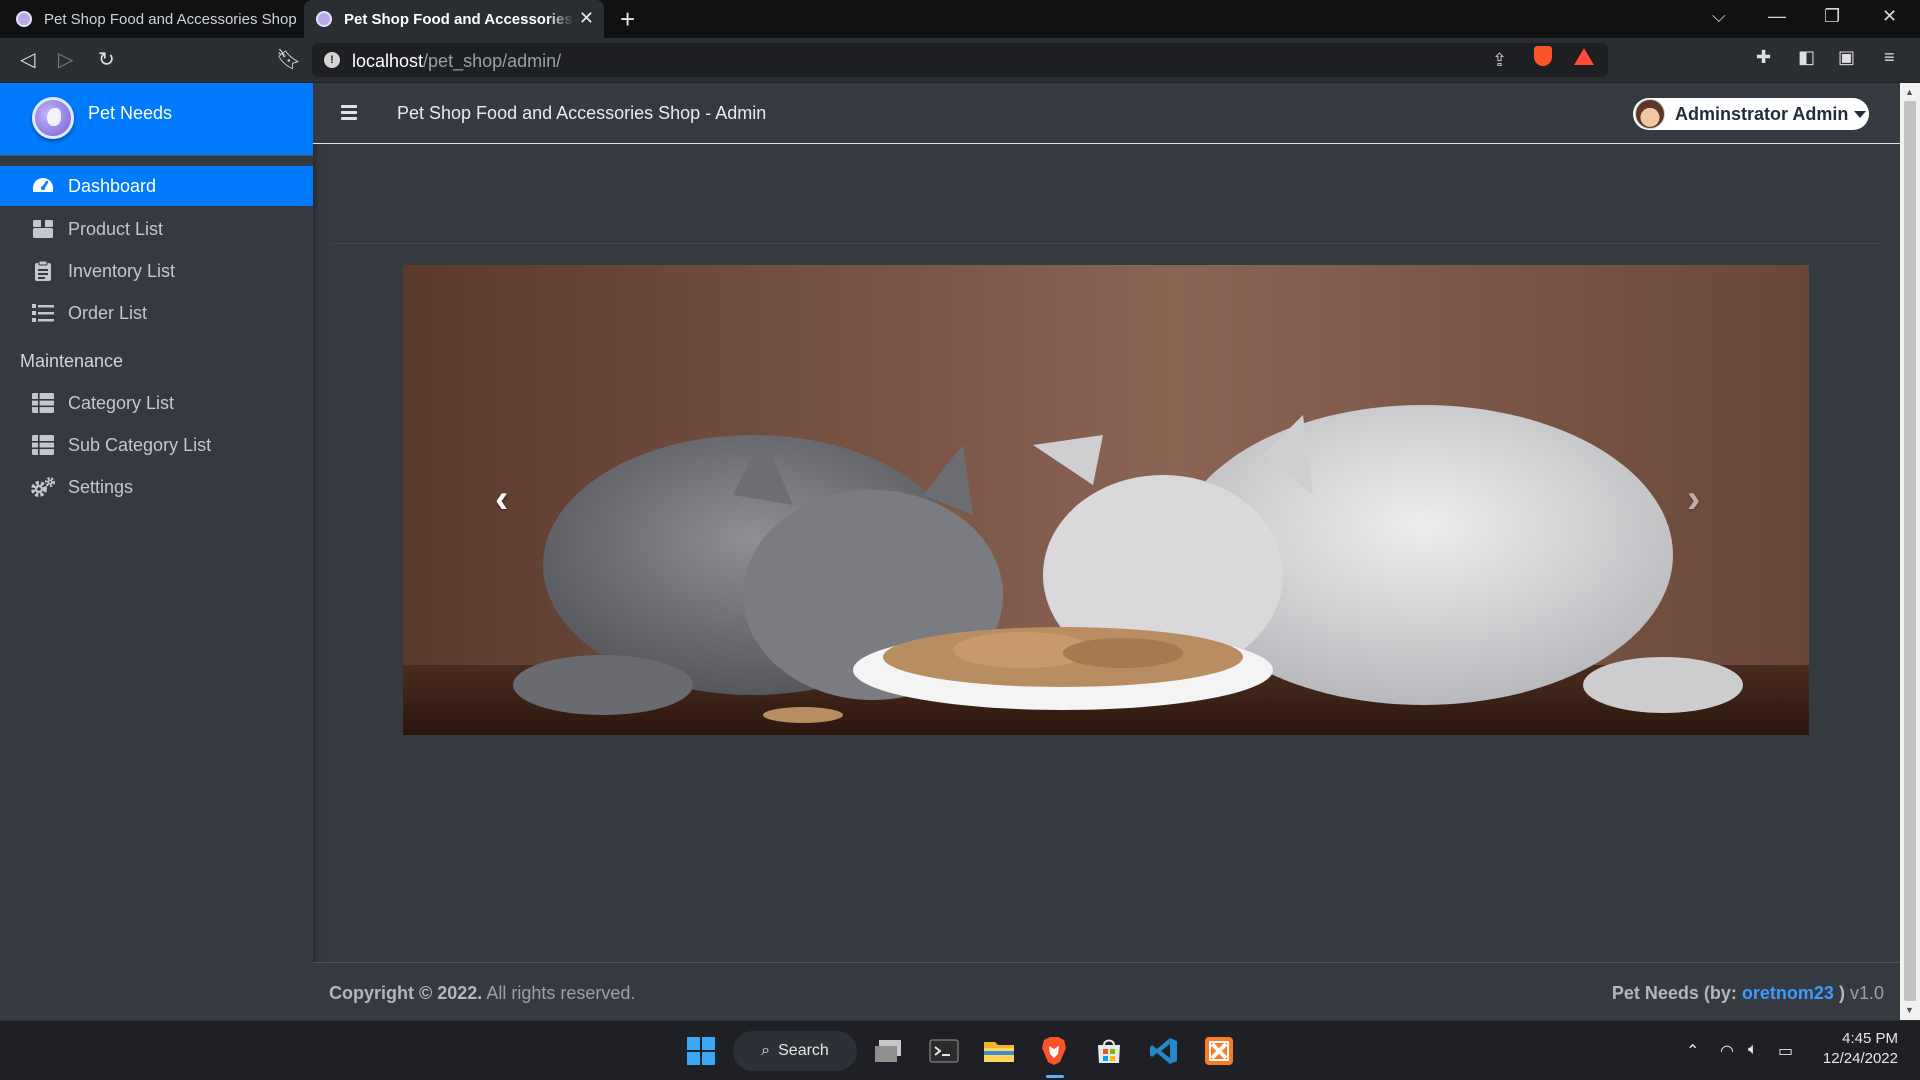  I want to click on search-icon: ⌕, so click(766, 1050).